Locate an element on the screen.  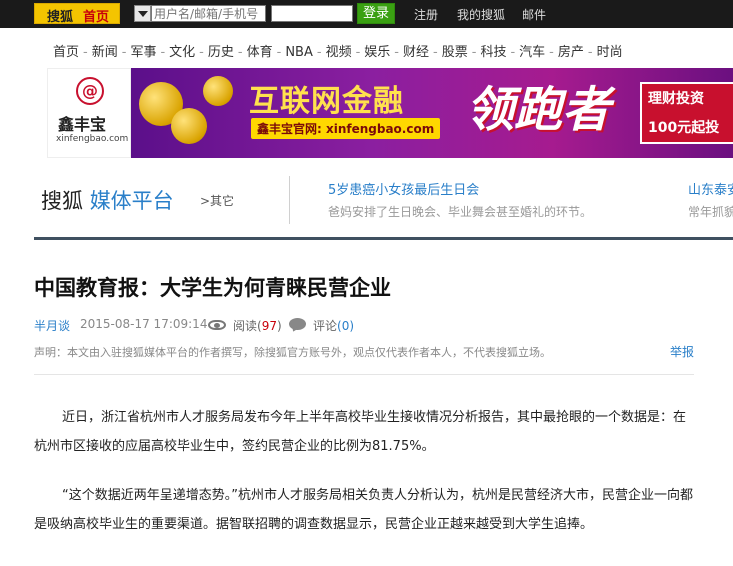
read-count: 阅读(97) is located at coordinates (257, 325).